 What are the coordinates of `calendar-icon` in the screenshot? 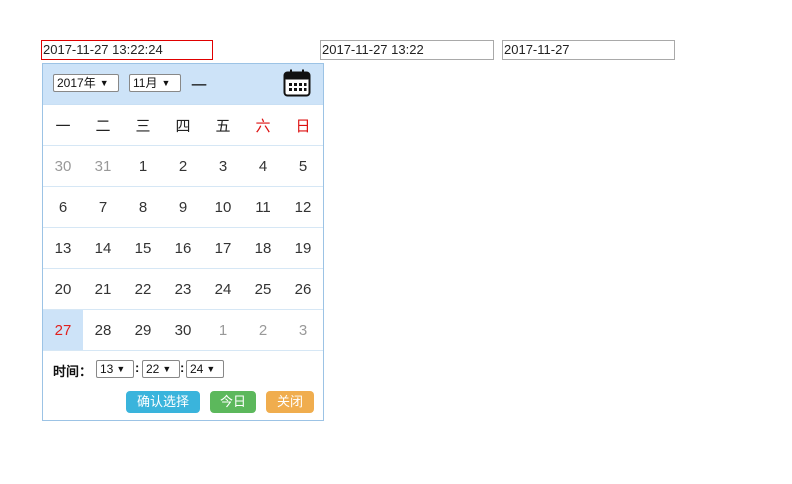 It's located at (297, 83).